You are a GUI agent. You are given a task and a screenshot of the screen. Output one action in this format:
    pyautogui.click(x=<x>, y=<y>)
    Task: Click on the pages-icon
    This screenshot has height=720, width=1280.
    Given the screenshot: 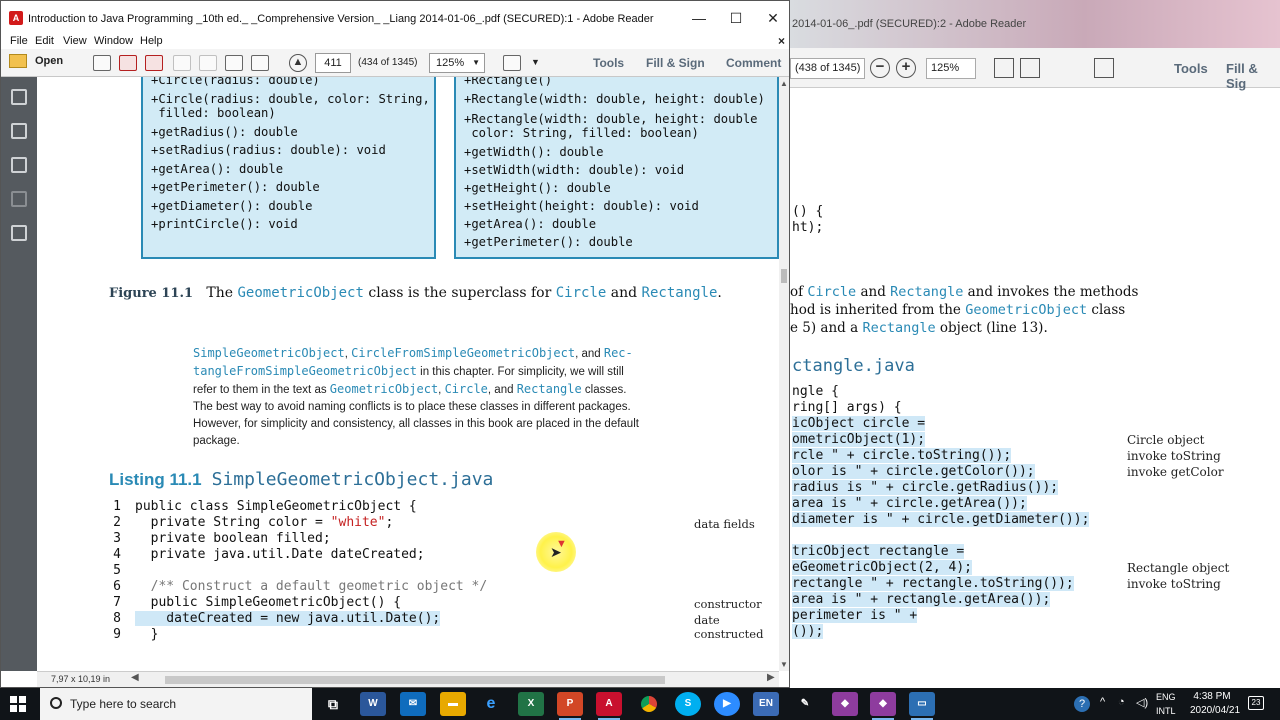 What is the action you would take?
    pyautogui.click(x=19, y=131)
    